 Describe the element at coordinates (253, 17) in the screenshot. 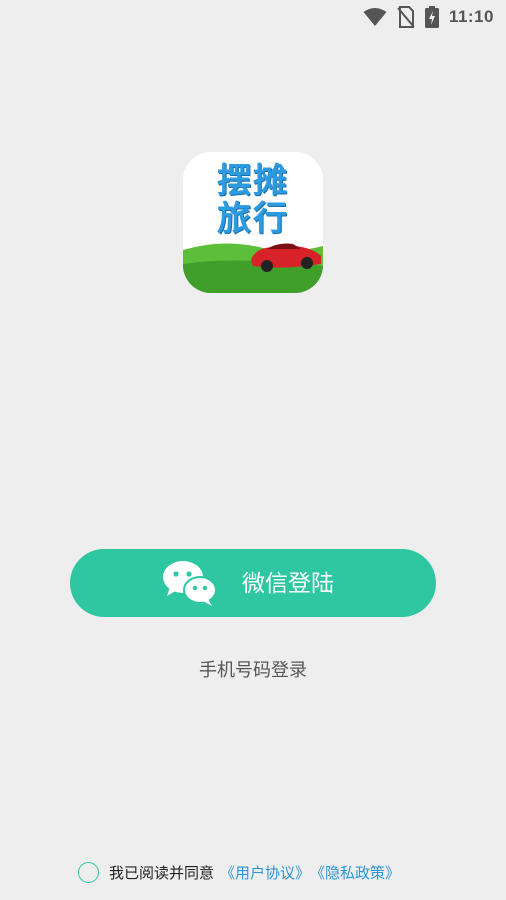

I see `status-bar: 11:10` at that location.